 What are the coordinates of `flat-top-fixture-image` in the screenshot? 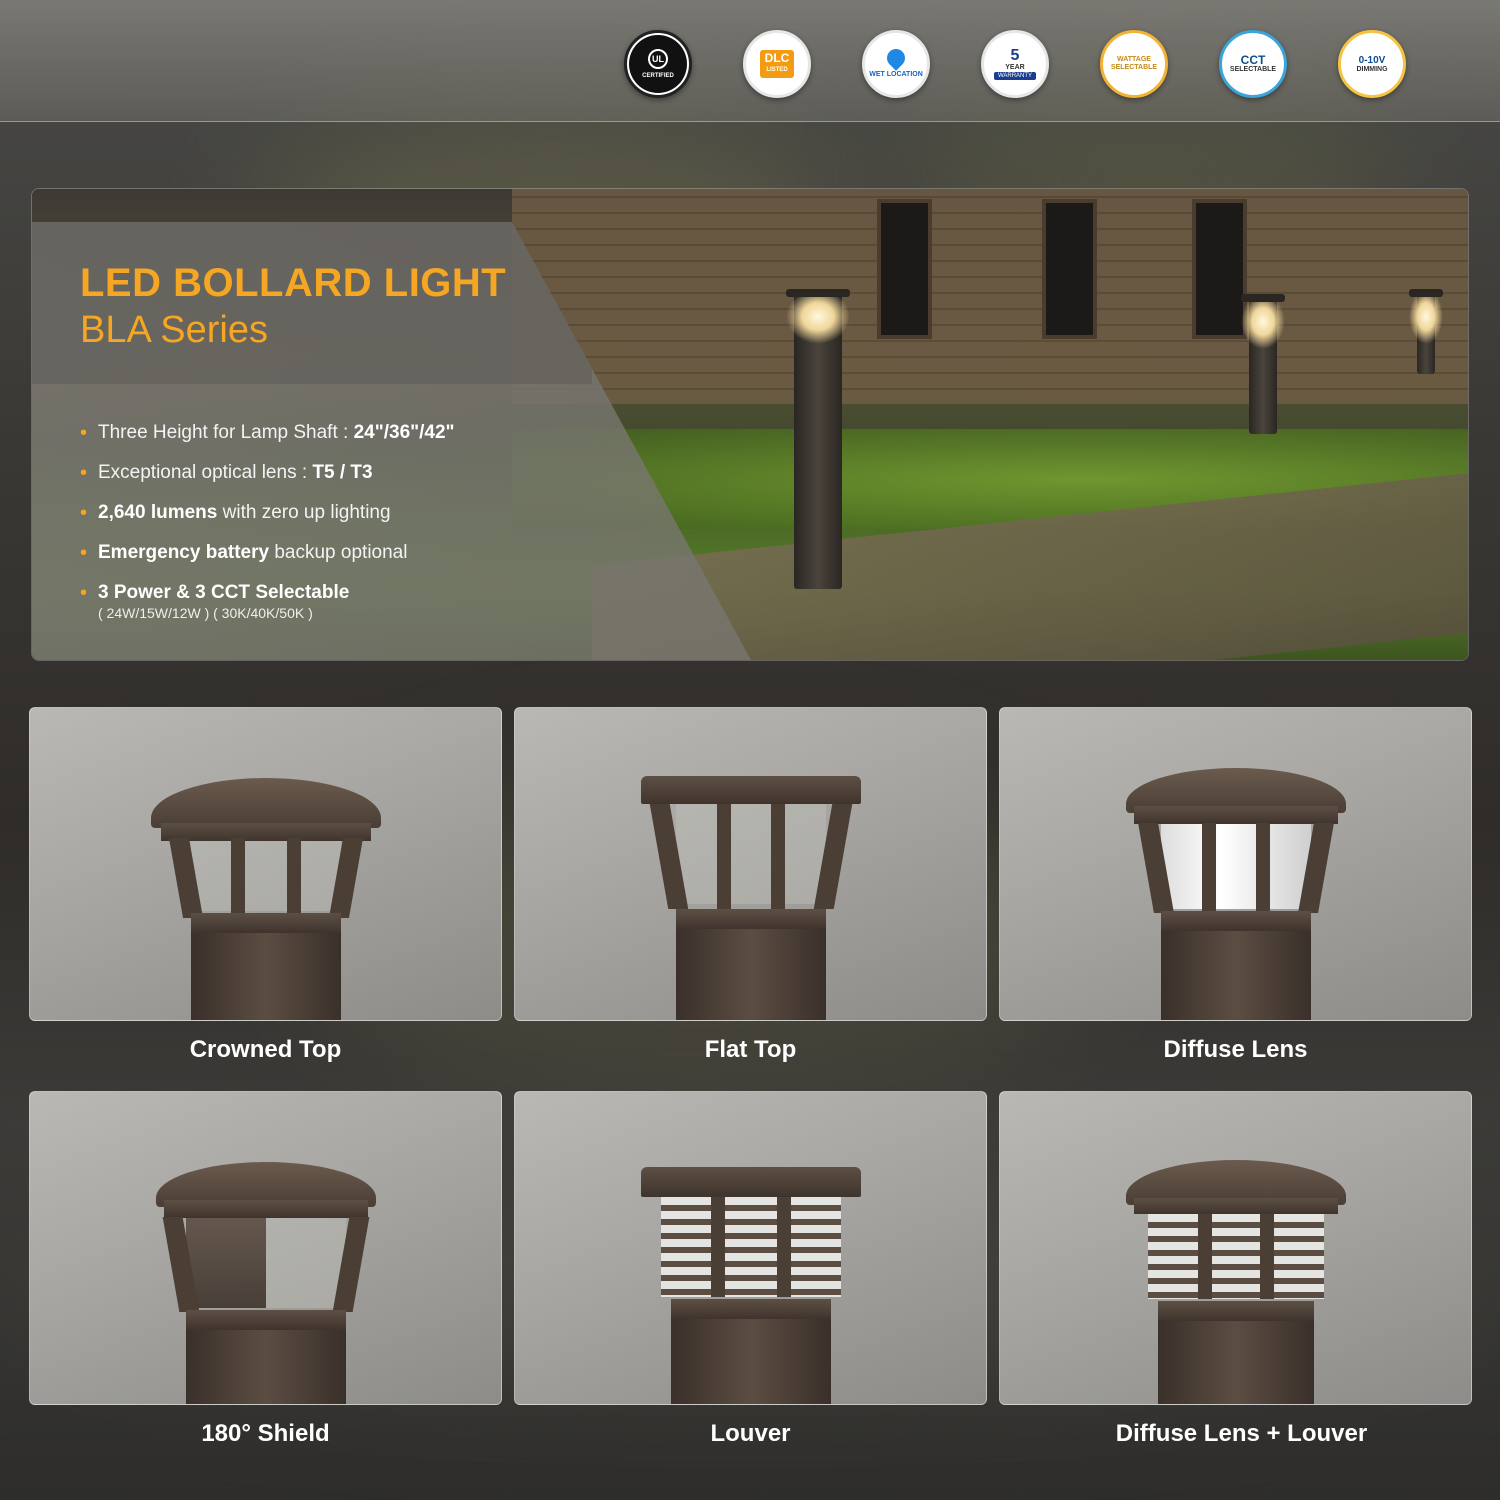 It's located at (750, 898).